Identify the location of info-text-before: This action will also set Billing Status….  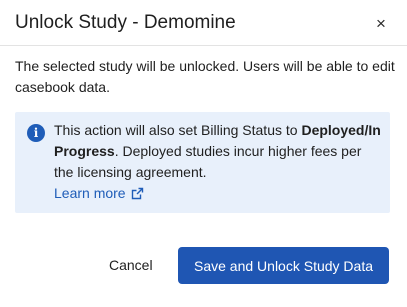
(176, 130).